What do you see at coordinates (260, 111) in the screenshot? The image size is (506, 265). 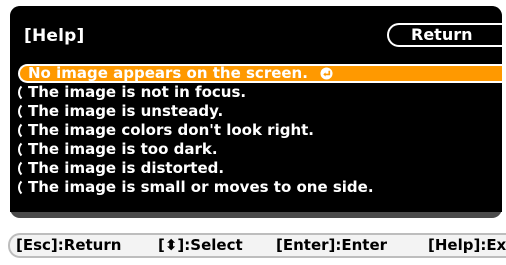 I see `menu-item-unsteady: The image is unsteady.` at bounding box center [260, 111].